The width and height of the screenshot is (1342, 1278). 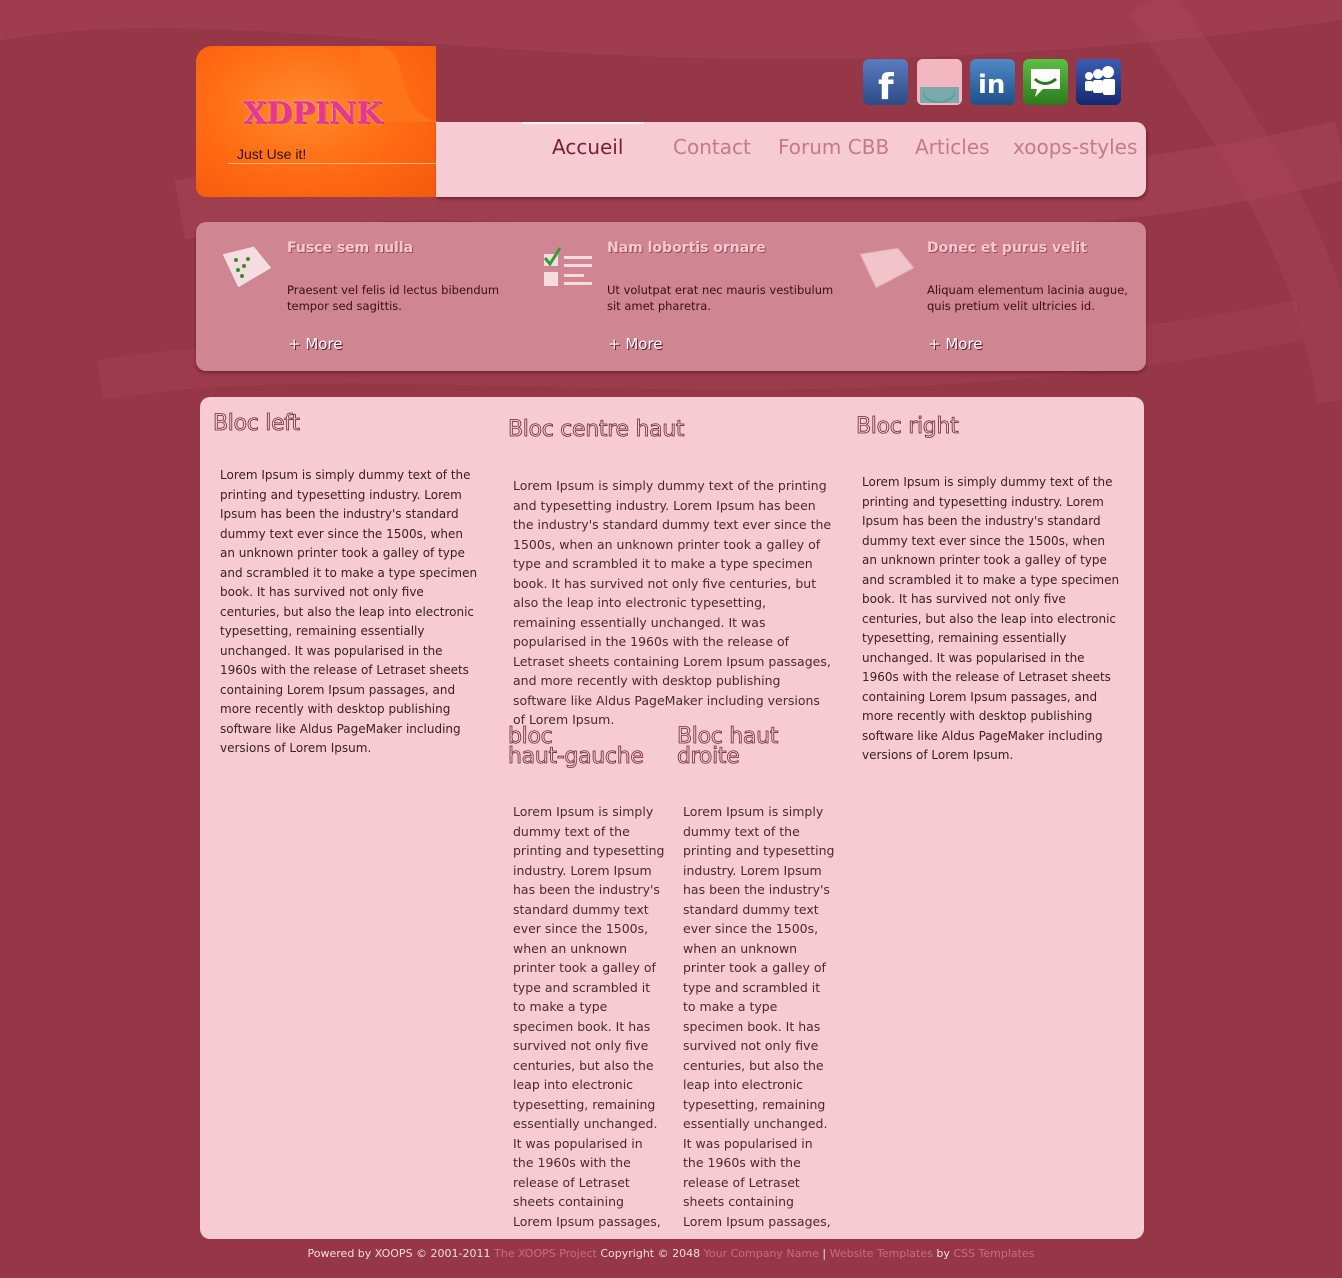 I want to click on nav-item-xoops-styles: xoops-styles, so click(x=1075, y=153).